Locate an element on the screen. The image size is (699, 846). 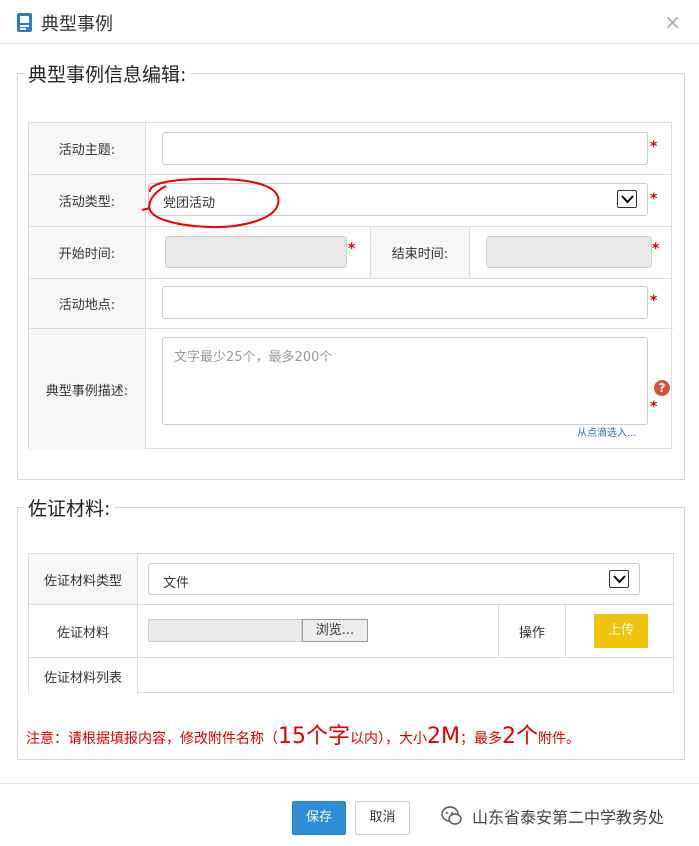
document-icon is located at coordinates (24, 22).